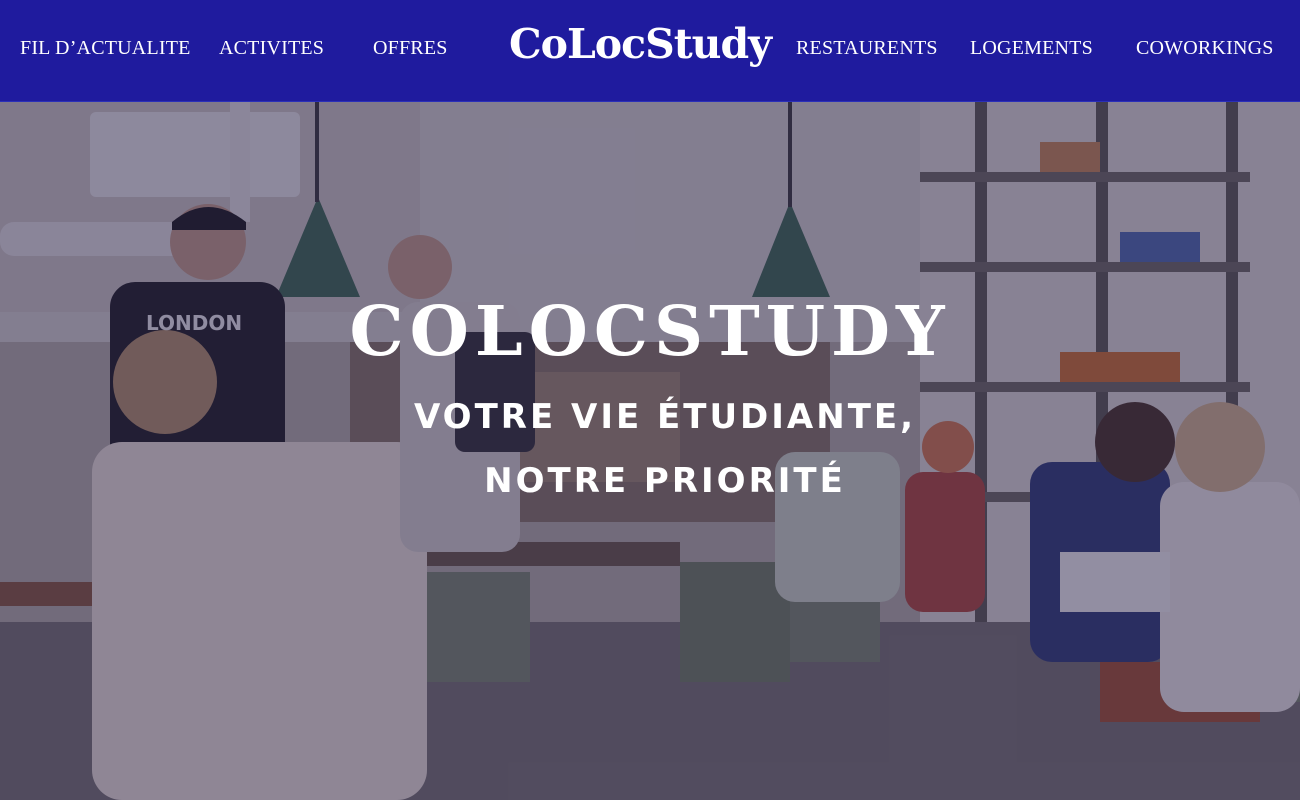 Image resolution: width=1300 pixels, height=800 pixels. What do you see at coordinates (1205, 48) in the screenshot?
I see `nav-link-coworkings: COWORKINGS` at bounding box center [1205, 48].